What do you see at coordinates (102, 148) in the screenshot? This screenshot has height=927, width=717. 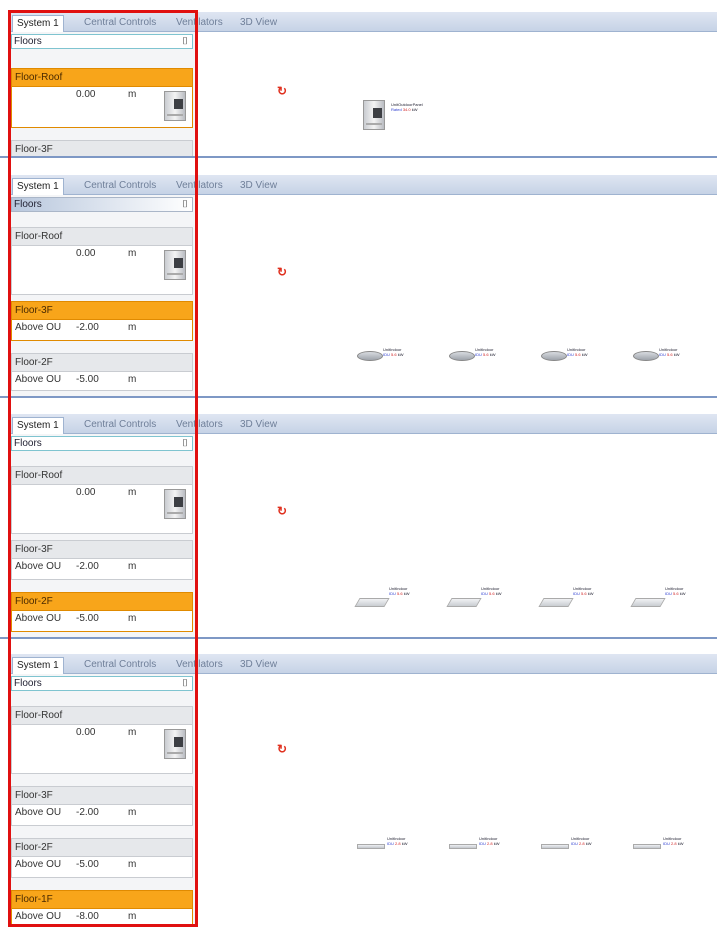 I see `floor-card-3f: Floor-3F` at bounding box center [102, 148].